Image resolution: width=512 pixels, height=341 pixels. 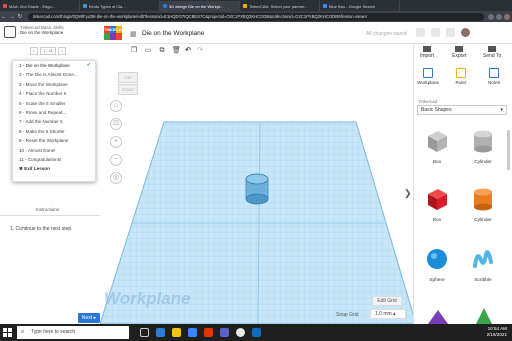 What do you see at coordinates (128, 77) in the screenshot?
I see `view-cube-top: TOP` at bounding box center [128, 77].